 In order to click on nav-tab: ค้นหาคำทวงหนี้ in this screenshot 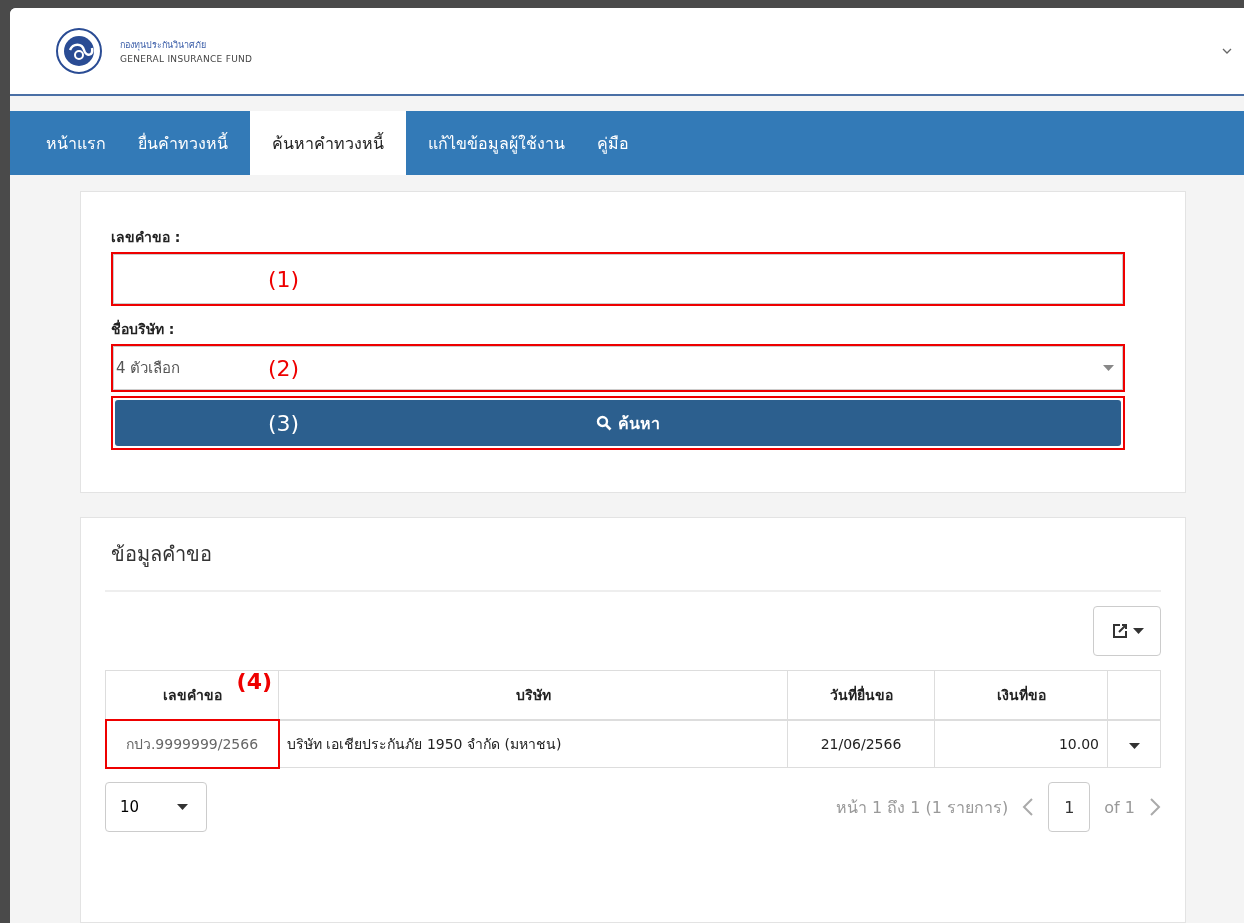, I will do `click(328, 143)`.